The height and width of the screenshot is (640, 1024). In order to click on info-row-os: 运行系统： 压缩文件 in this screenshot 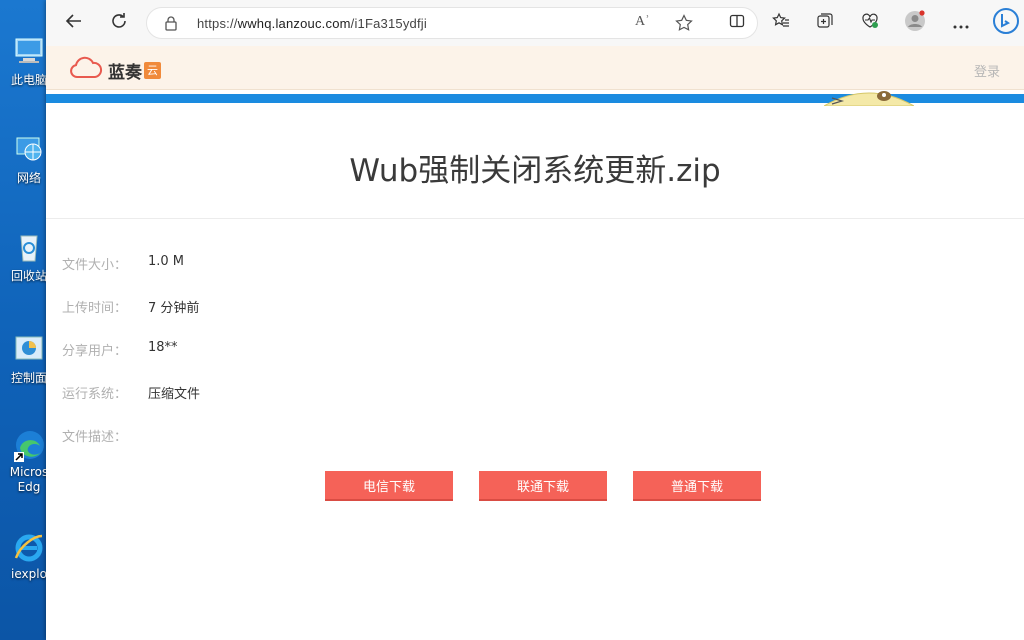, I will do `click(131, 404)`.